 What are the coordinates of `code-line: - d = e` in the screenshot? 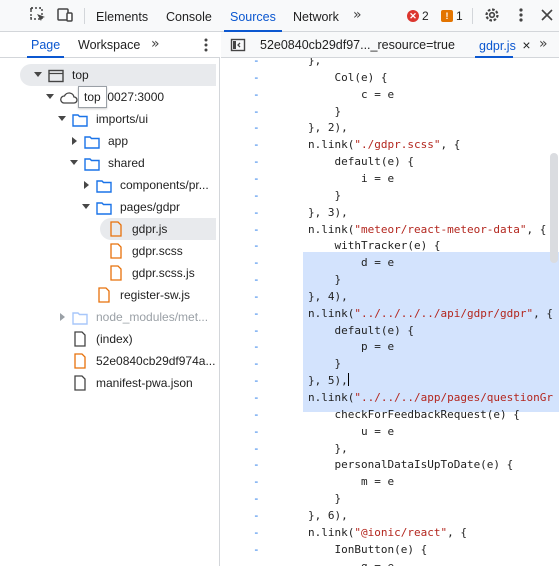 It's located at (390, 262).